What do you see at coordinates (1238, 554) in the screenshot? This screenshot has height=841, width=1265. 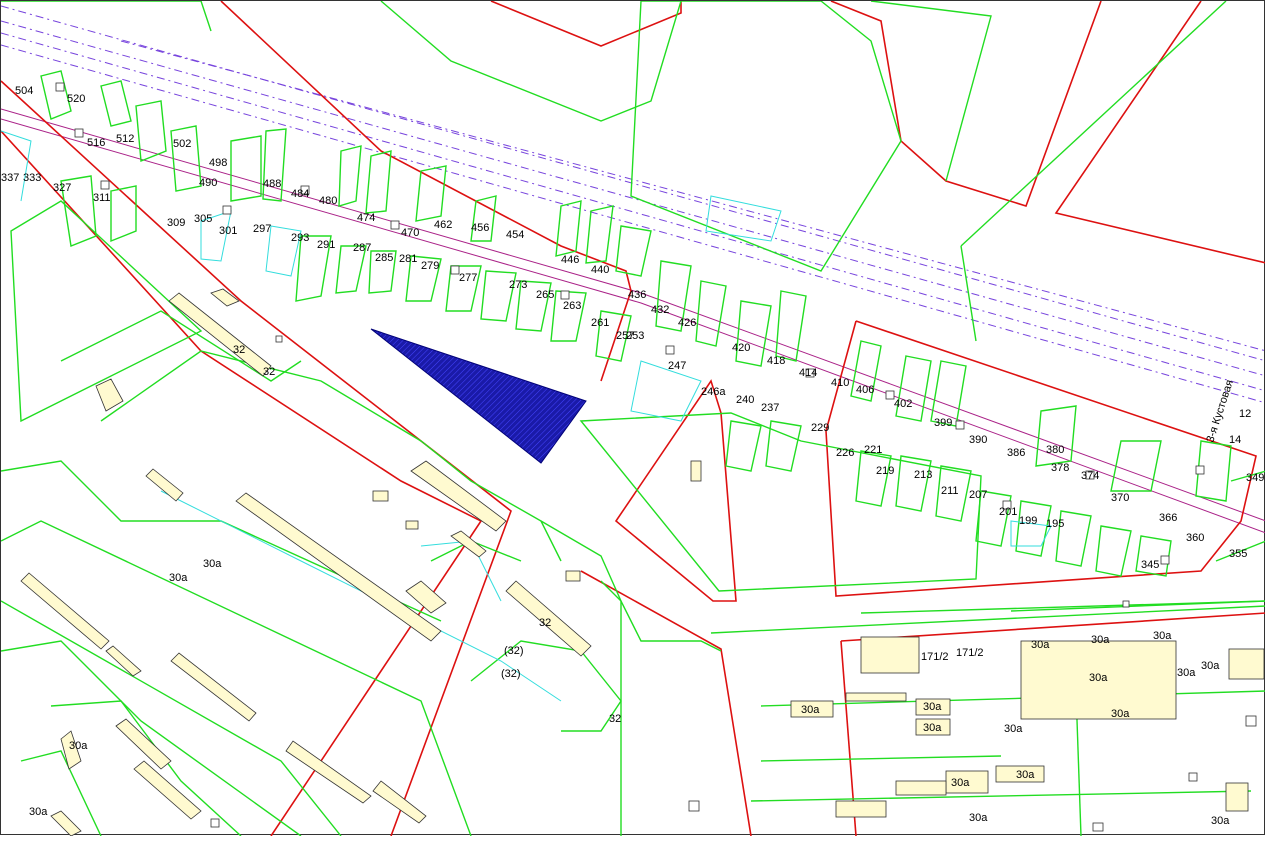 I see `house-number: 355` at bounding box center [1238, 554].